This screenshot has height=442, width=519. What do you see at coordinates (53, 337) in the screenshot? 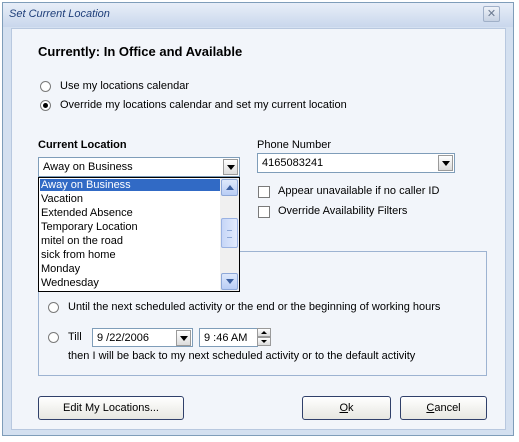
I see `till-radio` at bounding box center [53, 337].